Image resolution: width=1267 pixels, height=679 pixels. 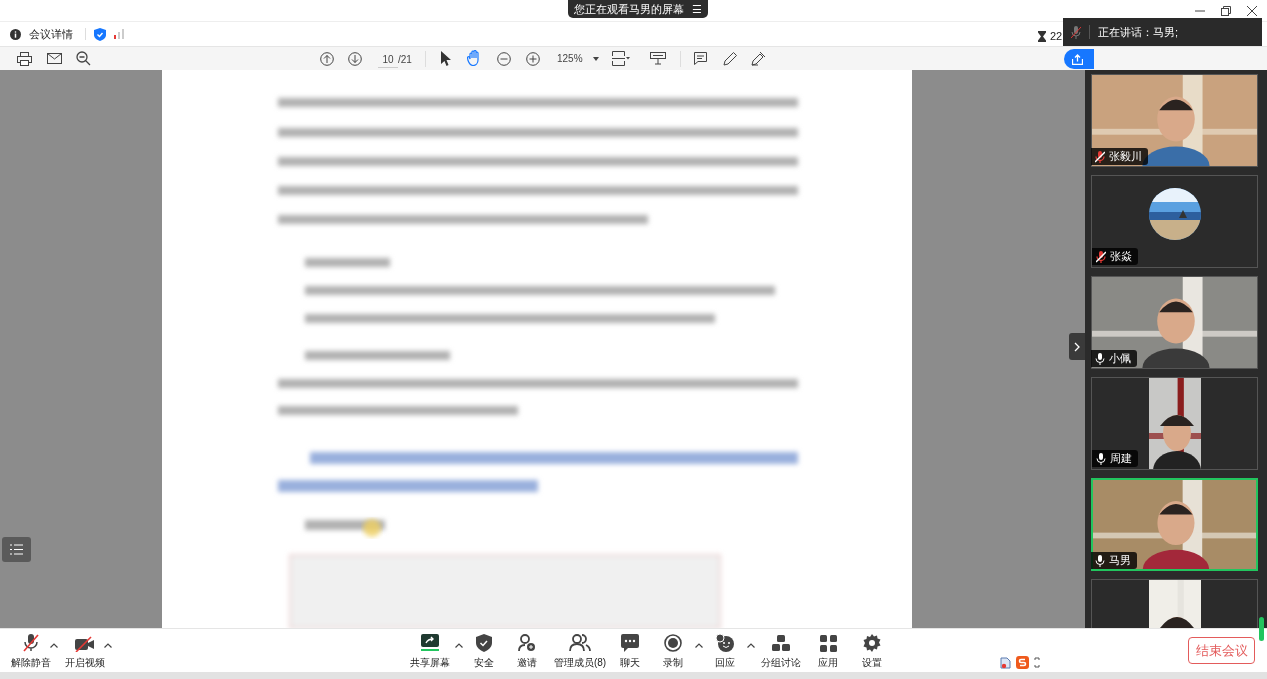 What do you see at coordinates (355, 59) in the screenshot?
I see `next-page-icon` at bounding box center [355, 59].